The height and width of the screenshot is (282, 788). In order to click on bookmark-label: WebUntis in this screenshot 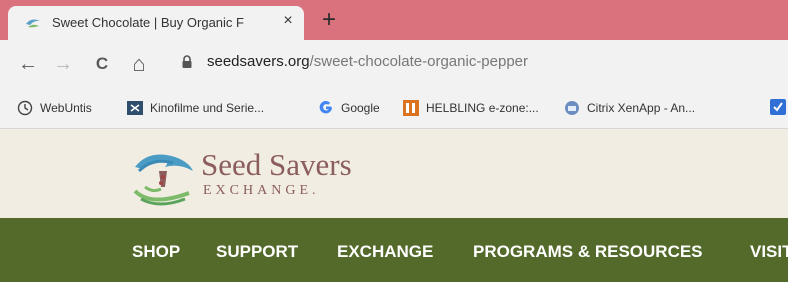, I will do `click(66, 108)`.